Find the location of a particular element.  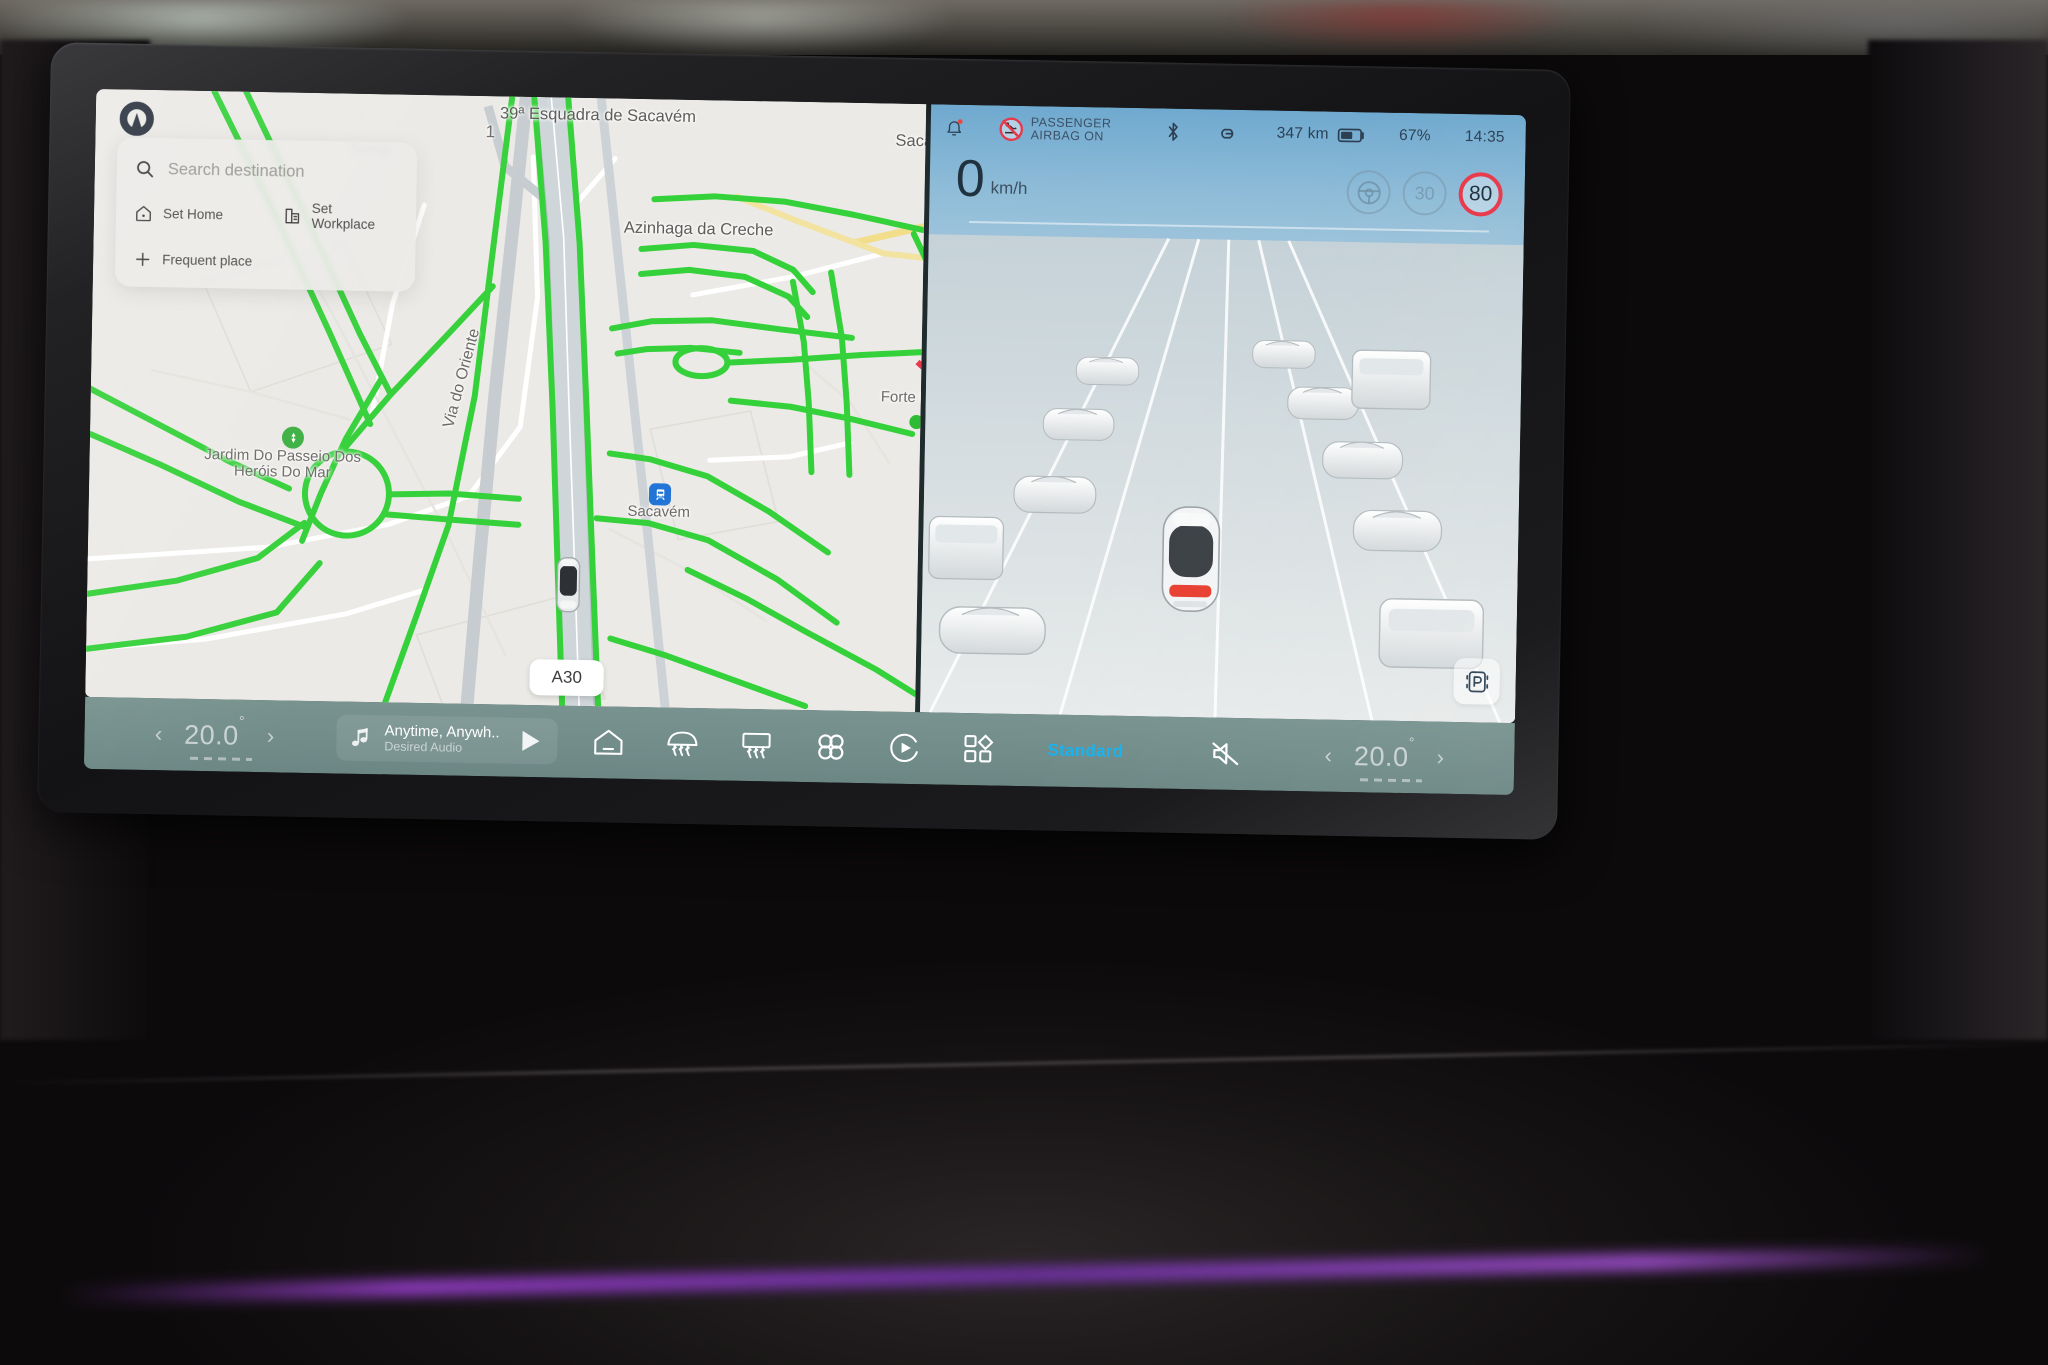

passenger-airbag-indicator: PASSENGER AIRBAG ON is located at coordinates (1073, 130).